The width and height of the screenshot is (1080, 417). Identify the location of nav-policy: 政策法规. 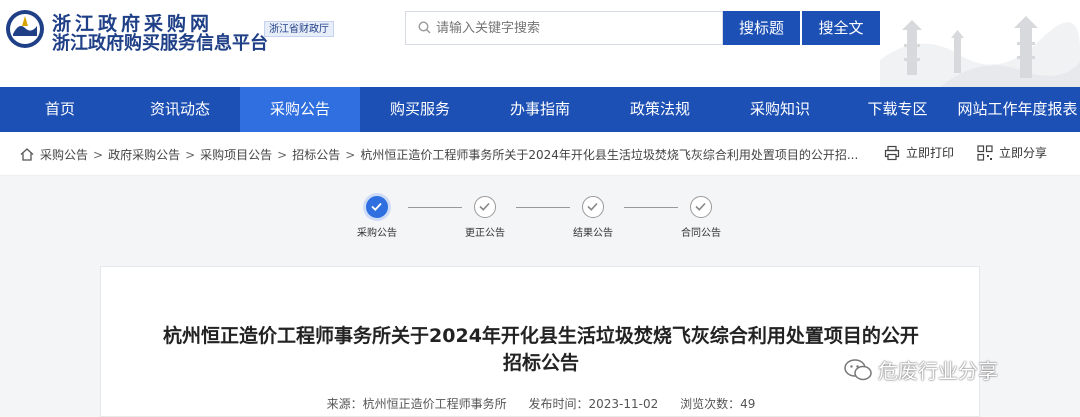
(660, 109).